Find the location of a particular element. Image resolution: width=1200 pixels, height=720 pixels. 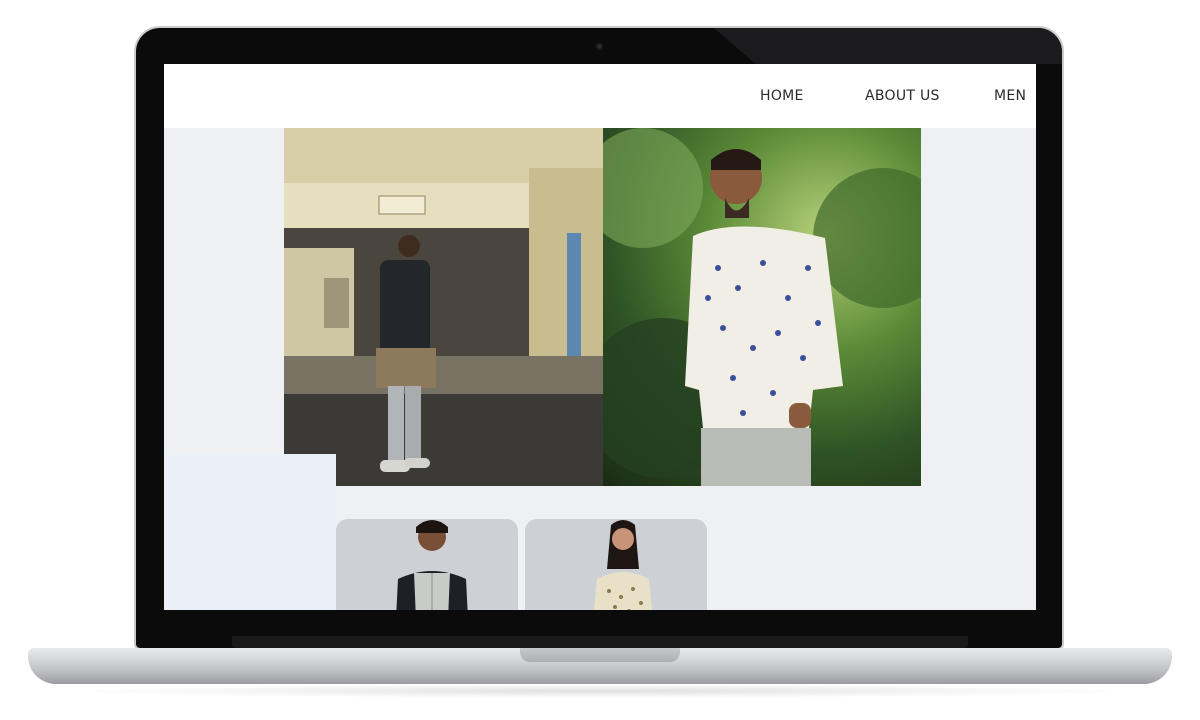

laptop-hinge is located at coordinates (600, 642).